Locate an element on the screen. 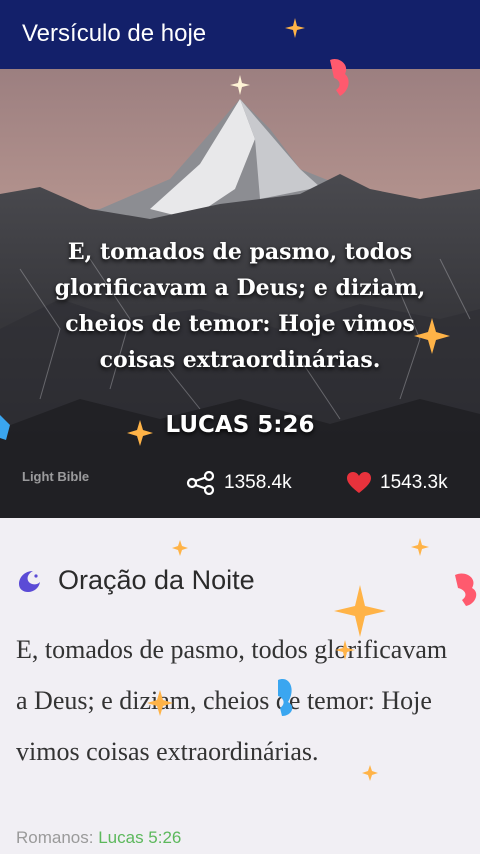 This screenshot has height=854, width=480. moon-icon is located at coordinates (29, 581).